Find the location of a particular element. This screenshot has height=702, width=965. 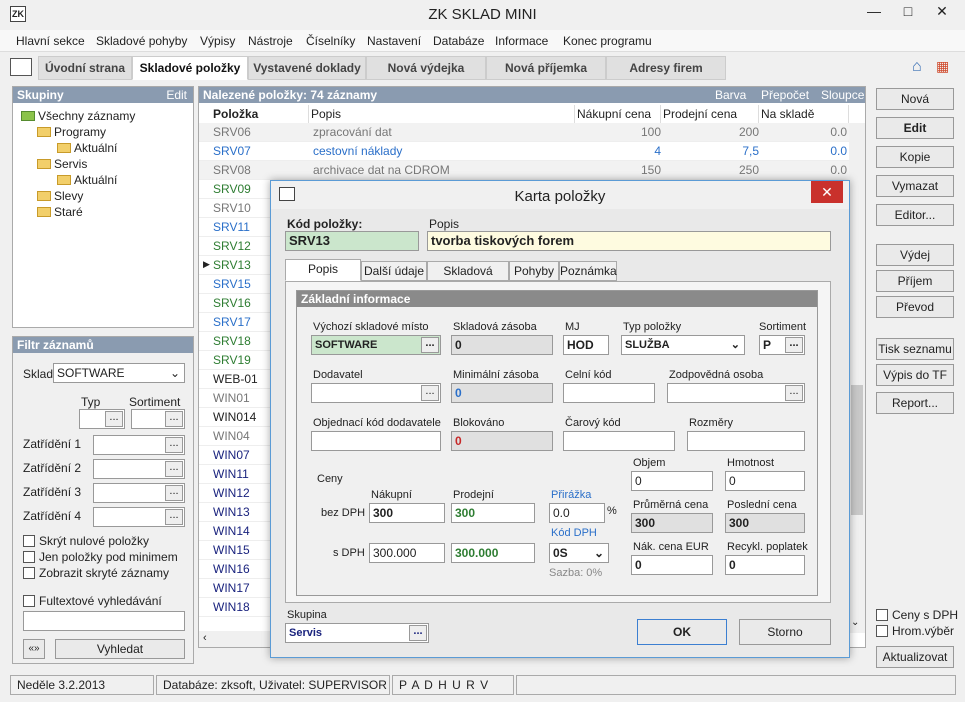

scroll-down-icon: ⌄ is located at coordinates (855, 622).